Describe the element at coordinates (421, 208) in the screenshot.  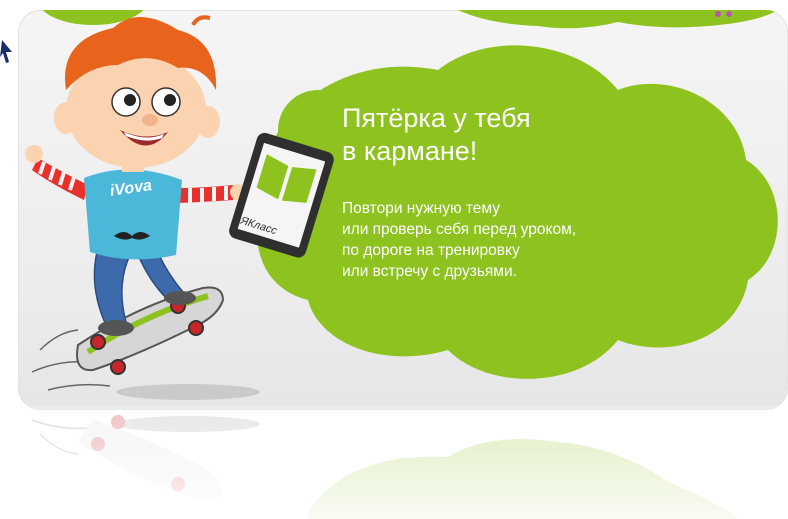
I see `description-line-1: Повтори нужную тему` at that location.